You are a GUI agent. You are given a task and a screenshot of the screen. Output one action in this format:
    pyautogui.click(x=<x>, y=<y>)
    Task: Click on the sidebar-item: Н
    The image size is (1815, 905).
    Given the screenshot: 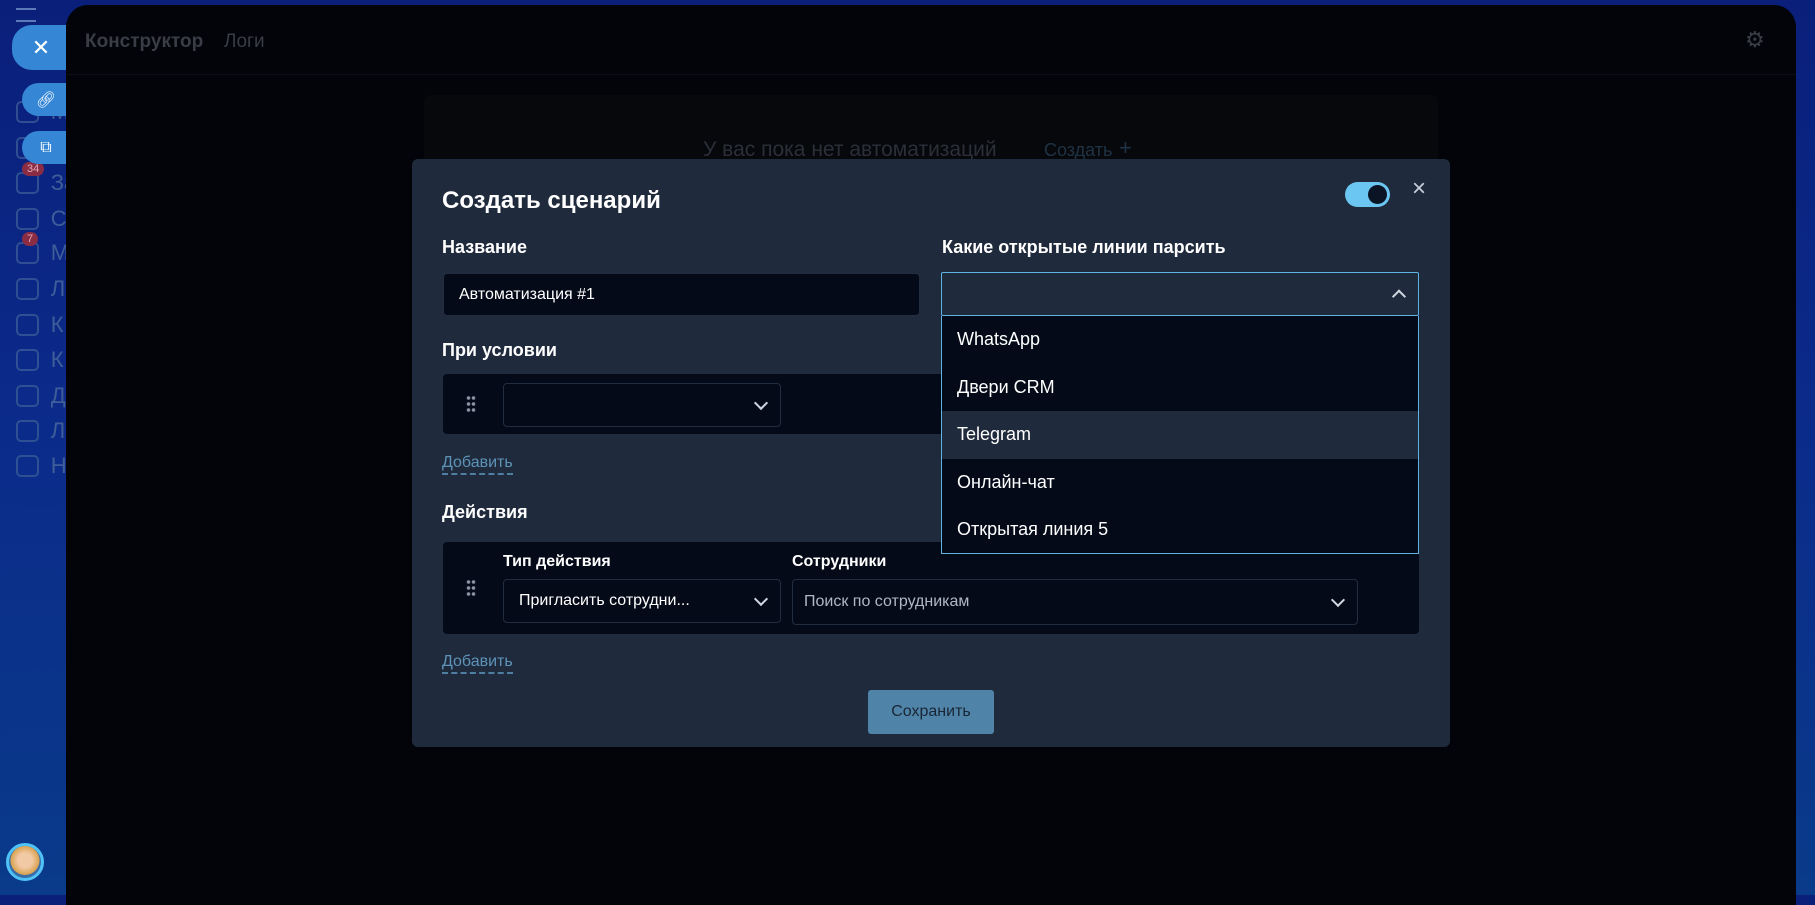 What is the action you would take?
    pyautogui.click(x=33, y=466)
    